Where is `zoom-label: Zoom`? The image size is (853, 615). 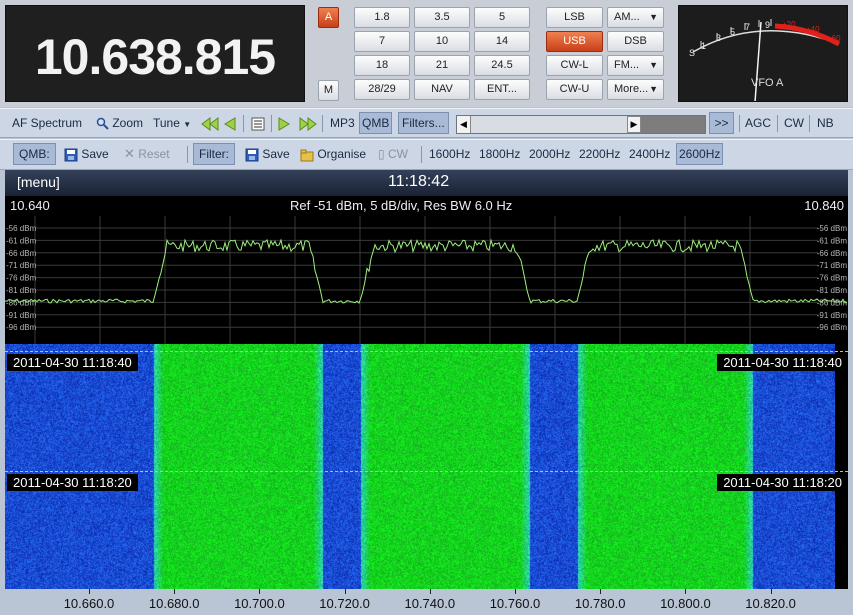
zoom-label: Zoom is located at coordinates (128, 123).